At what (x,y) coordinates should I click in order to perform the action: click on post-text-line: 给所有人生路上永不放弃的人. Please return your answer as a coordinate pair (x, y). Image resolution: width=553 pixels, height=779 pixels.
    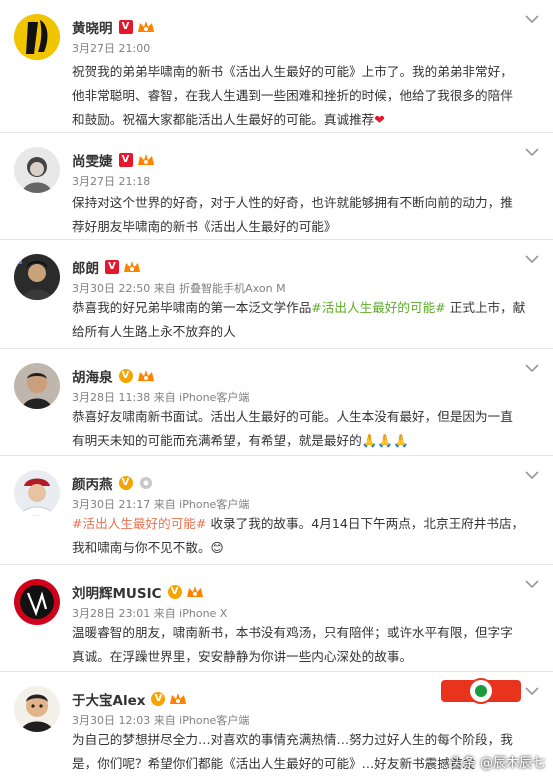
    Looking at the image, I should click on (154, 331).